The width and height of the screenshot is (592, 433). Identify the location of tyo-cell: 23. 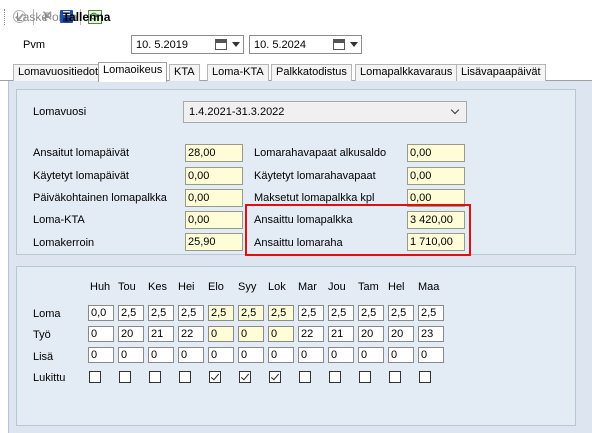
(431, 334).